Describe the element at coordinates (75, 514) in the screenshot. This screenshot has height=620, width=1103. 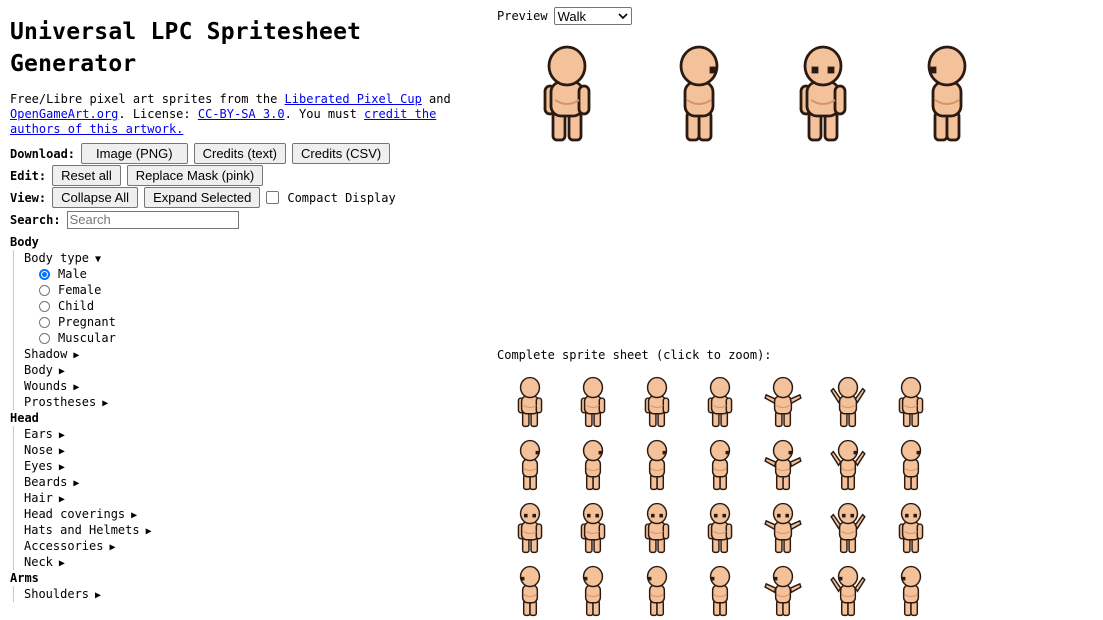
I see `tree-item-label: Head coverings` at that location.